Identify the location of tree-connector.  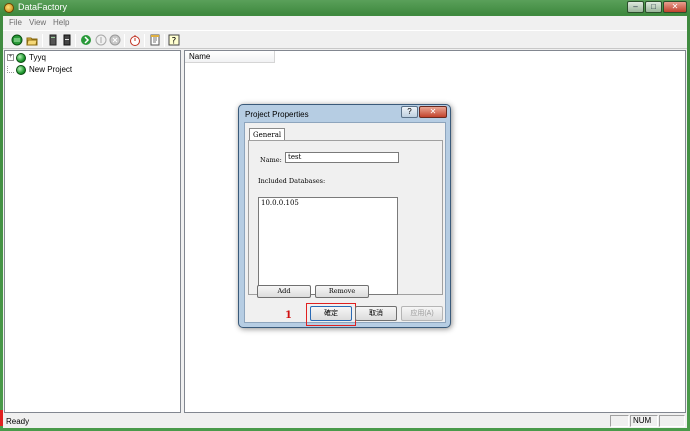
(10, 69).